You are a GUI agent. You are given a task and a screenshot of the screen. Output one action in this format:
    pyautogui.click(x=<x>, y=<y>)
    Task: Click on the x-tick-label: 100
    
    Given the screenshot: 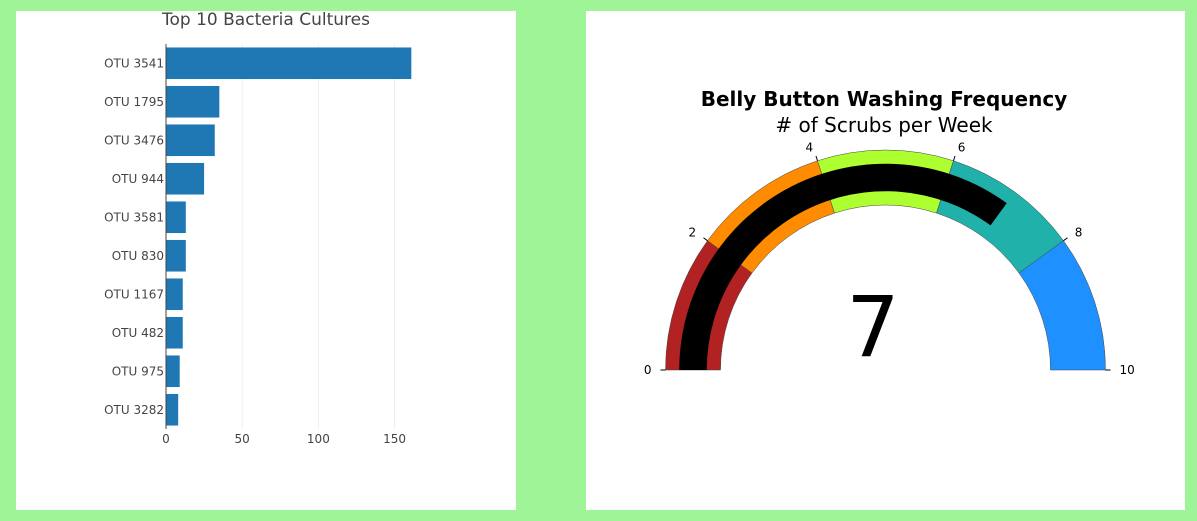 What is the action you would take?
    pyautogui.click(x=318, y=439)
    